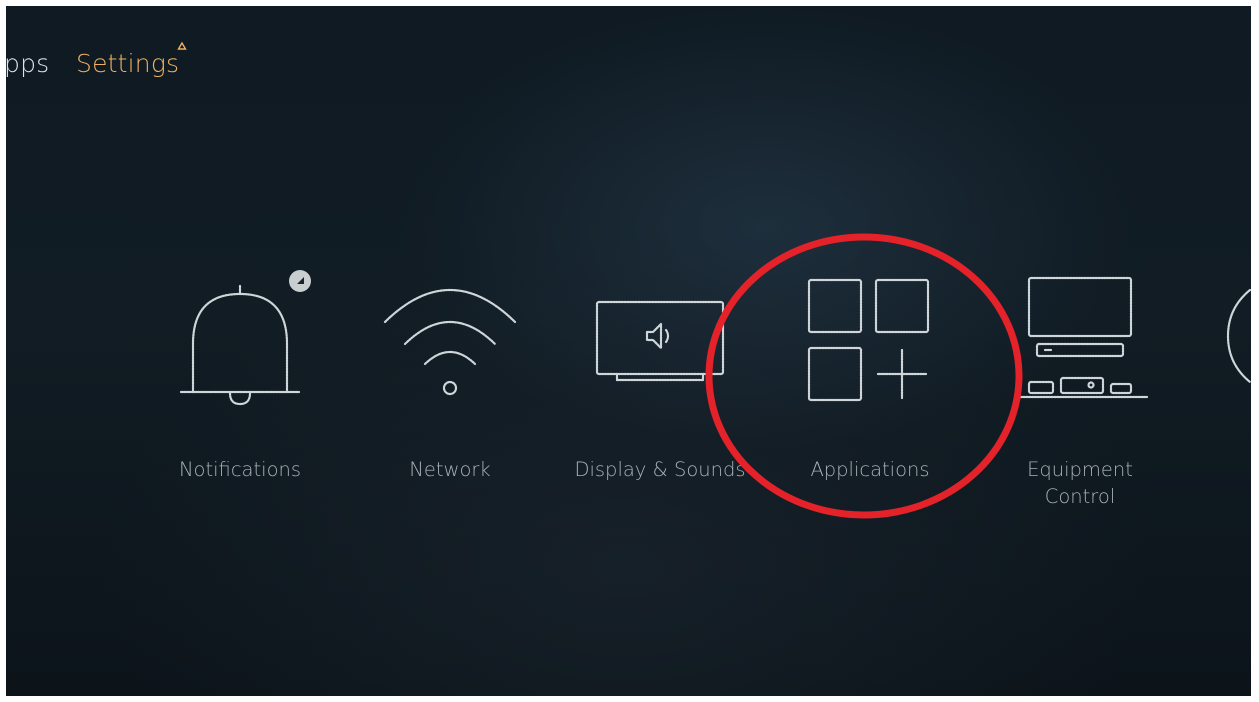 Image resolution: width=1259 pixels, height=702 pixels. Describe the element at coordinates (127, 63) in the screenshot. I see `nav-item-settings: Settings` at that location.